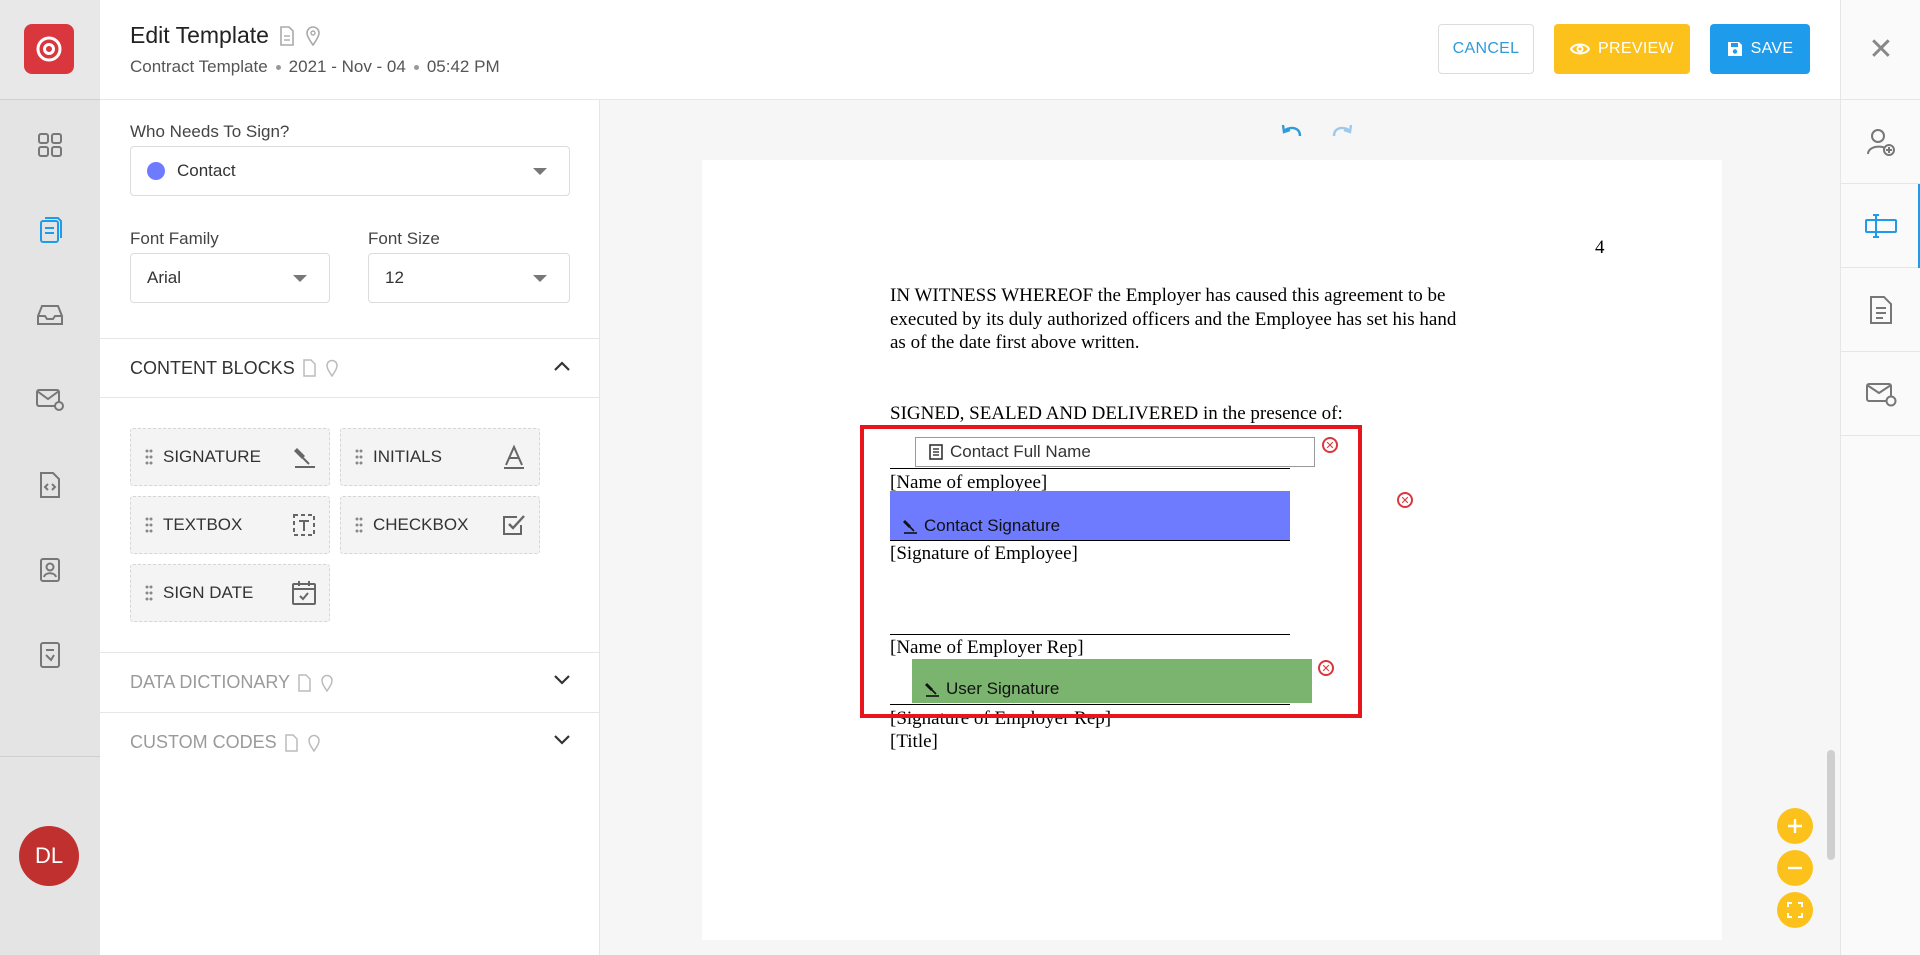 The width and height of the screenshot is (1920, 955). I want to click on chevron-up-icon, so click(562, 366).